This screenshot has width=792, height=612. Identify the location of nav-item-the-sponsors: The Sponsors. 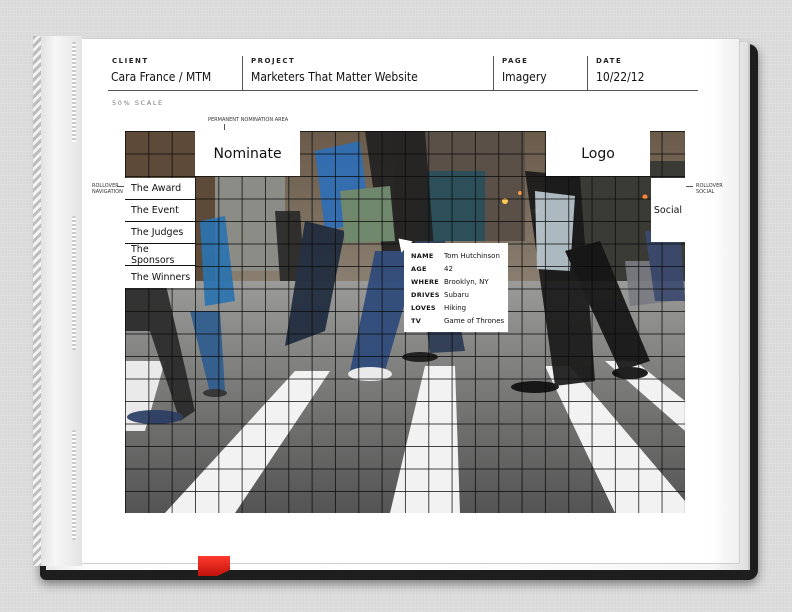
(160, 255).